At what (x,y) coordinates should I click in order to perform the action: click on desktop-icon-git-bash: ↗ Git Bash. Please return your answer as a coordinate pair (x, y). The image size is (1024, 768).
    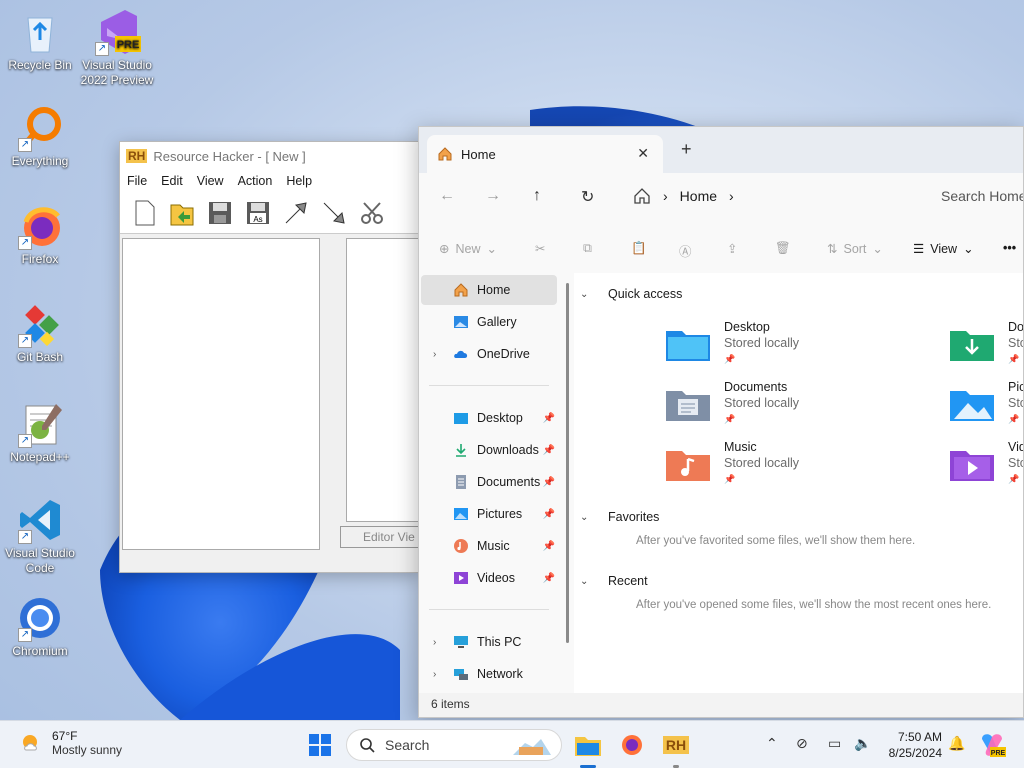
    Looking at the image, I should click on (40, 332).